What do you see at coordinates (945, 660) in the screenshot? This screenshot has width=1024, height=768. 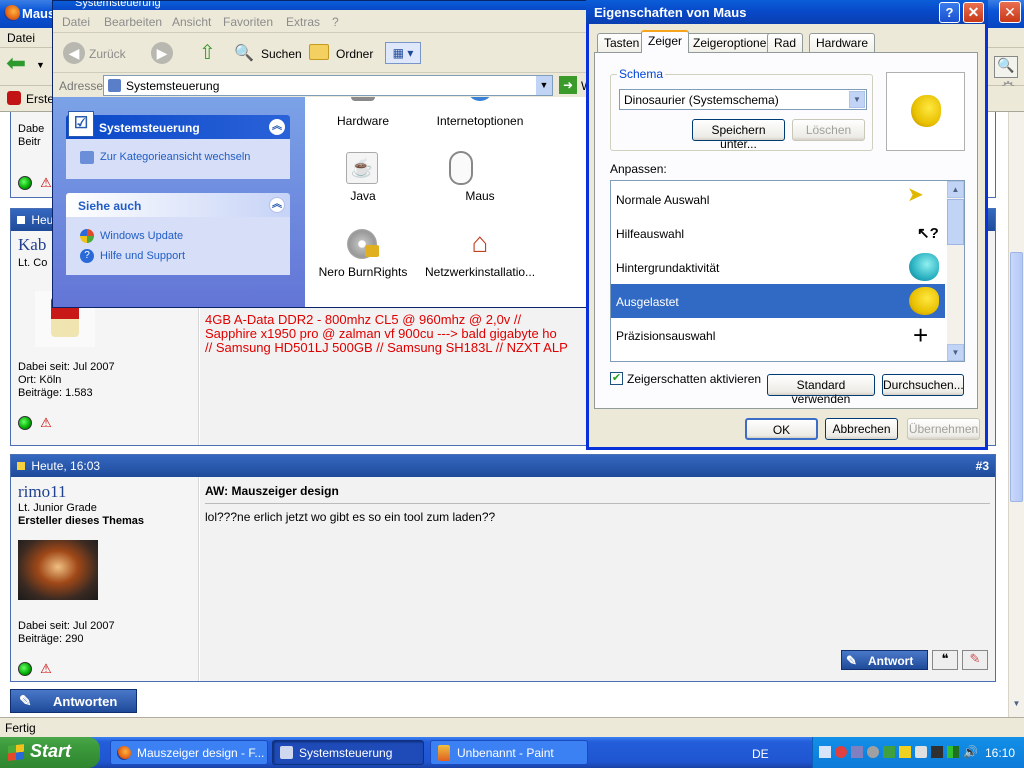 I see `quote-button: ❝` at bounding box center [945, 660].